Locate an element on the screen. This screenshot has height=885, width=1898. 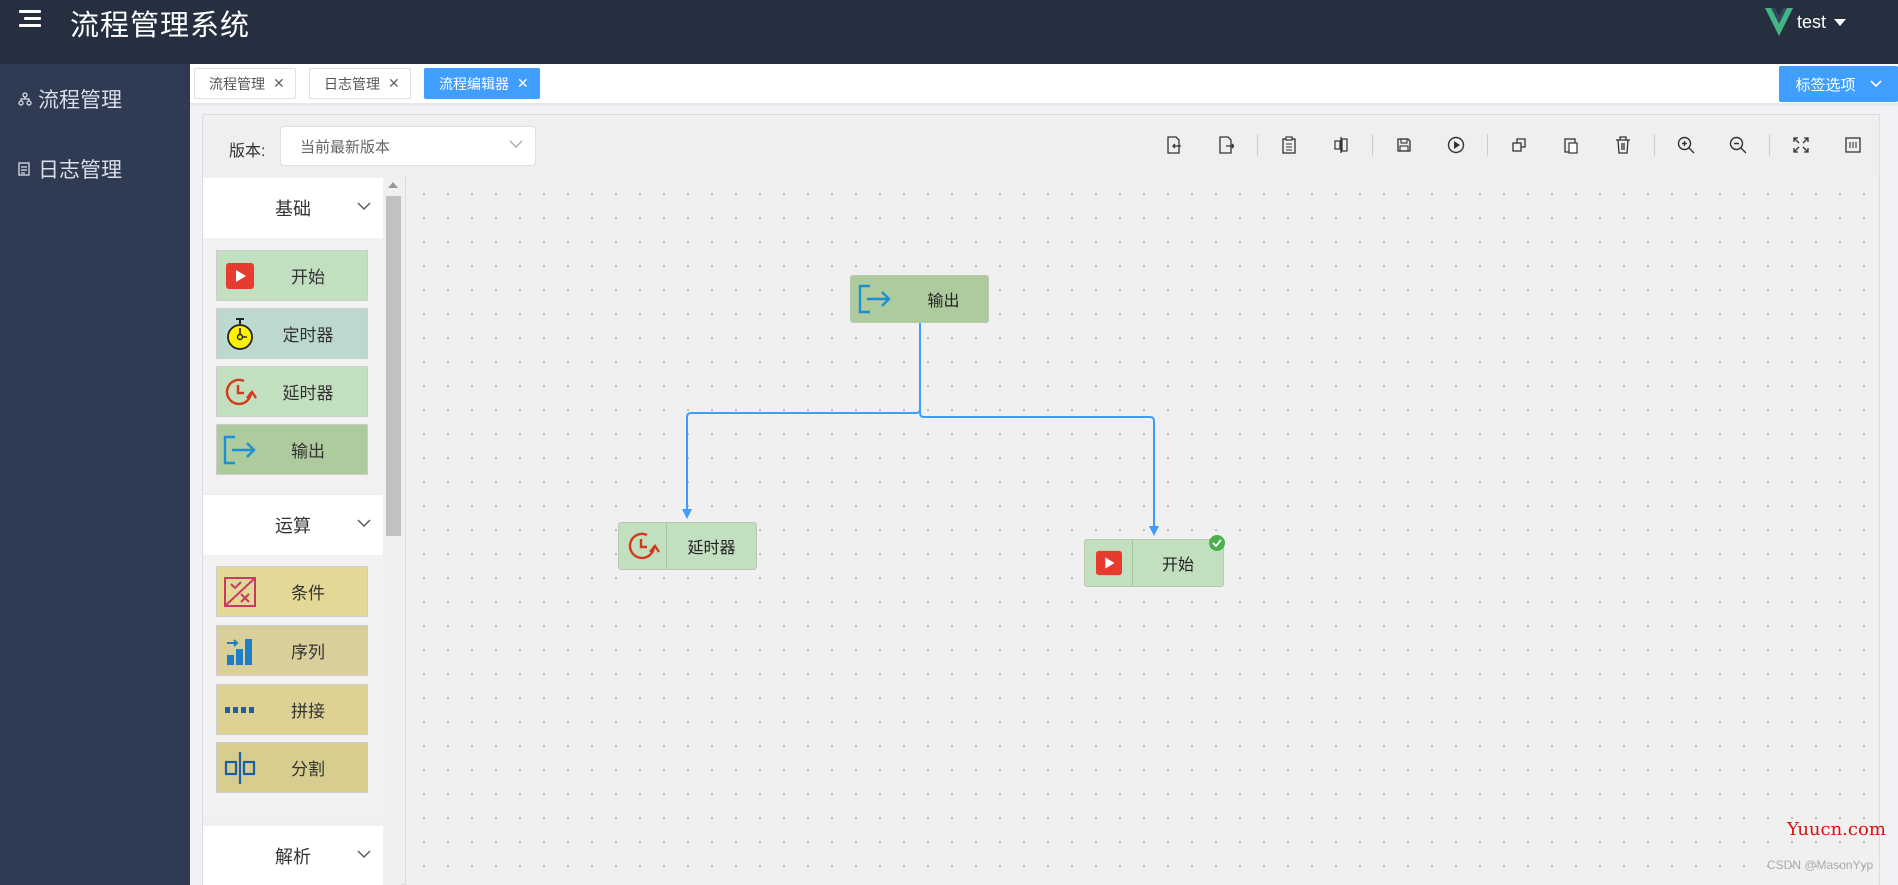
app-title: 流程管理系统 is located at coordinates (160, 26).